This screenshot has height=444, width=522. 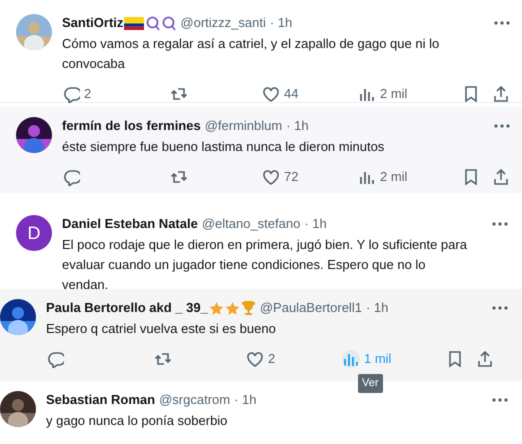 I want to click on user-name: Daniel Esteban Natale, so click(x=130, y=224).